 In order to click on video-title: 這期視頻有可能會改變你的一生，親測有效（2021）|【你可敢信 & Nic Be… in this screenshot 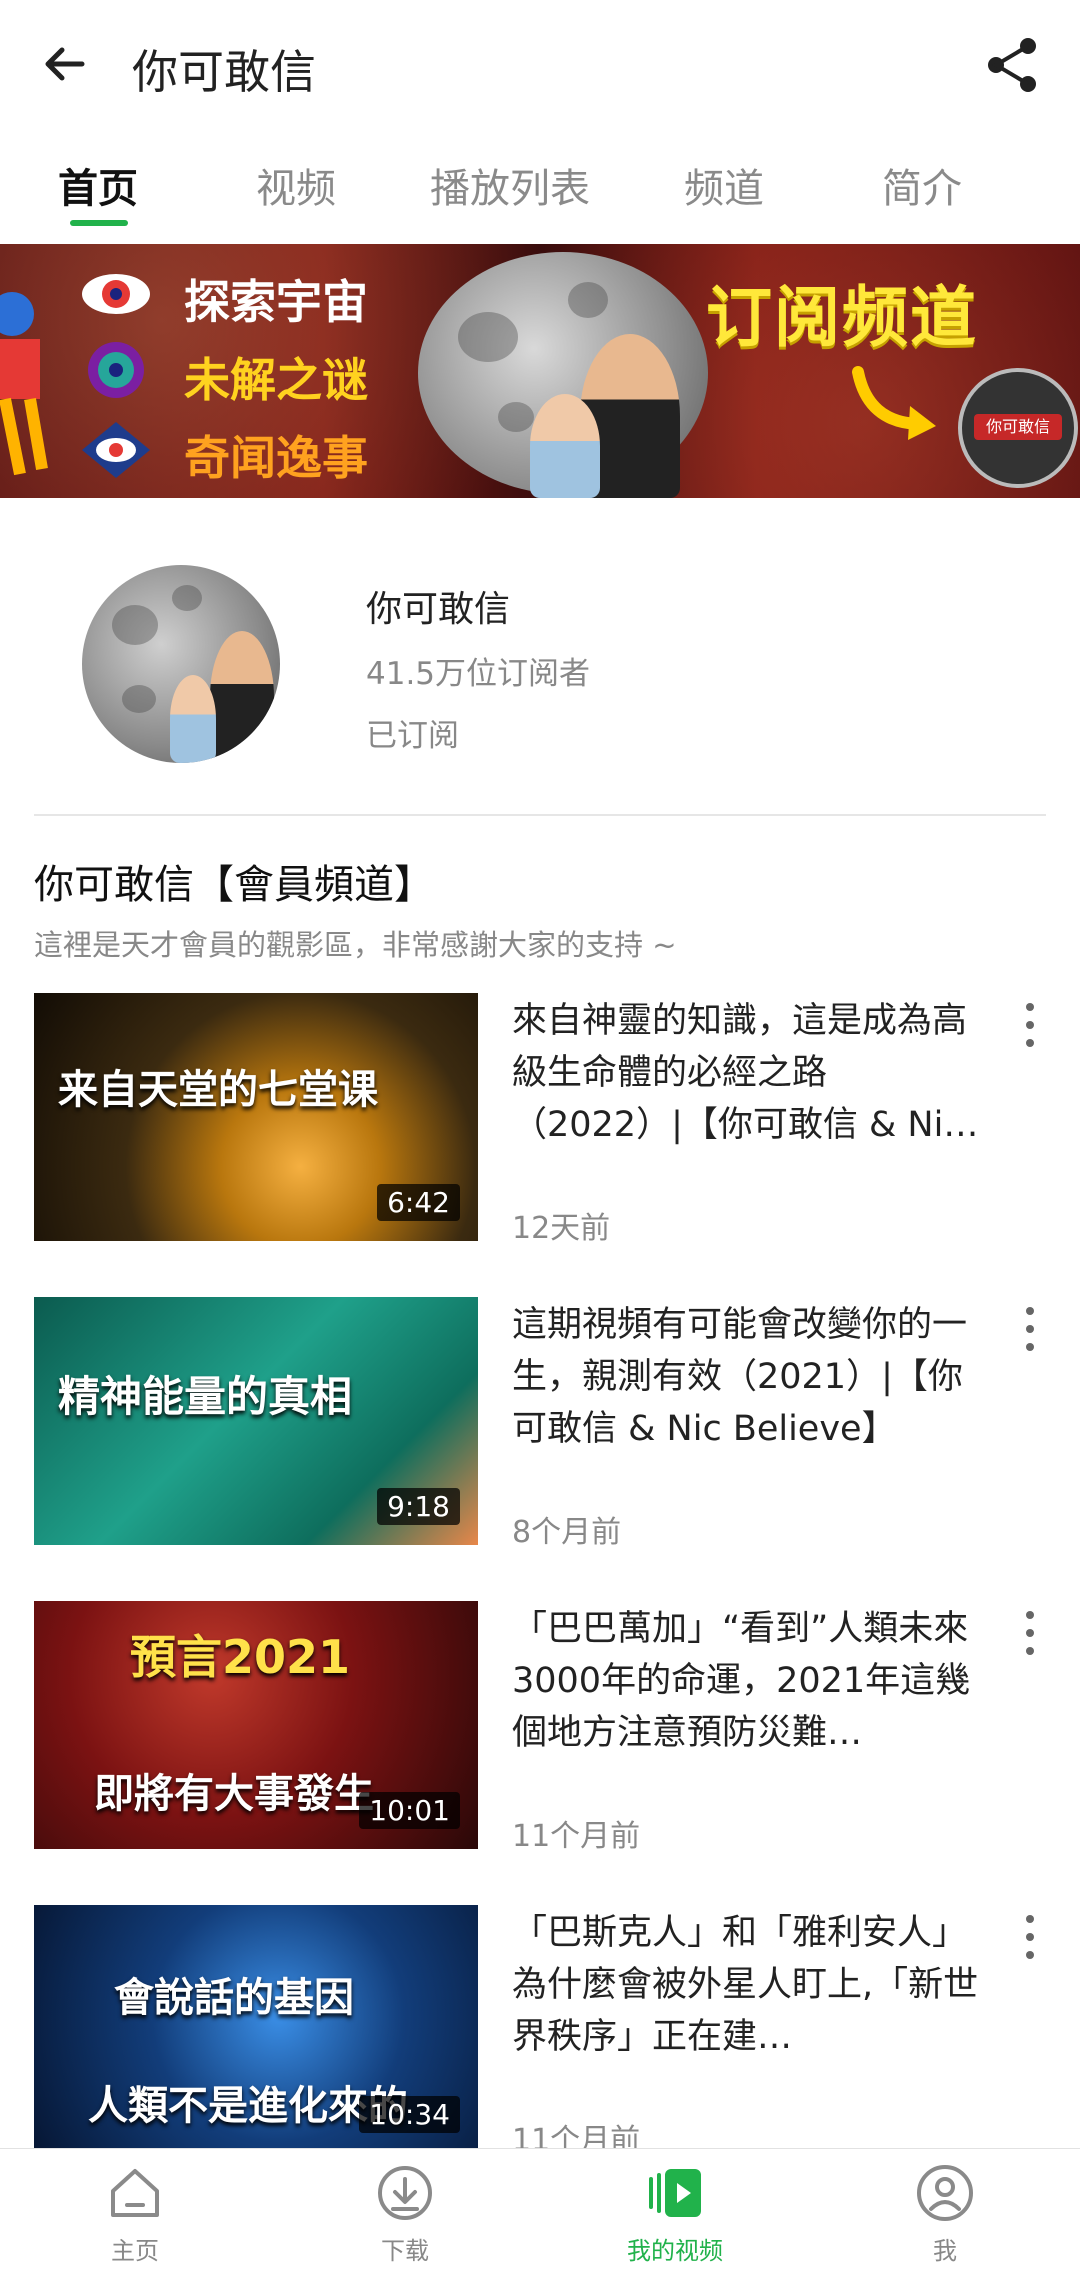, I will do `click(748, 1377)`.